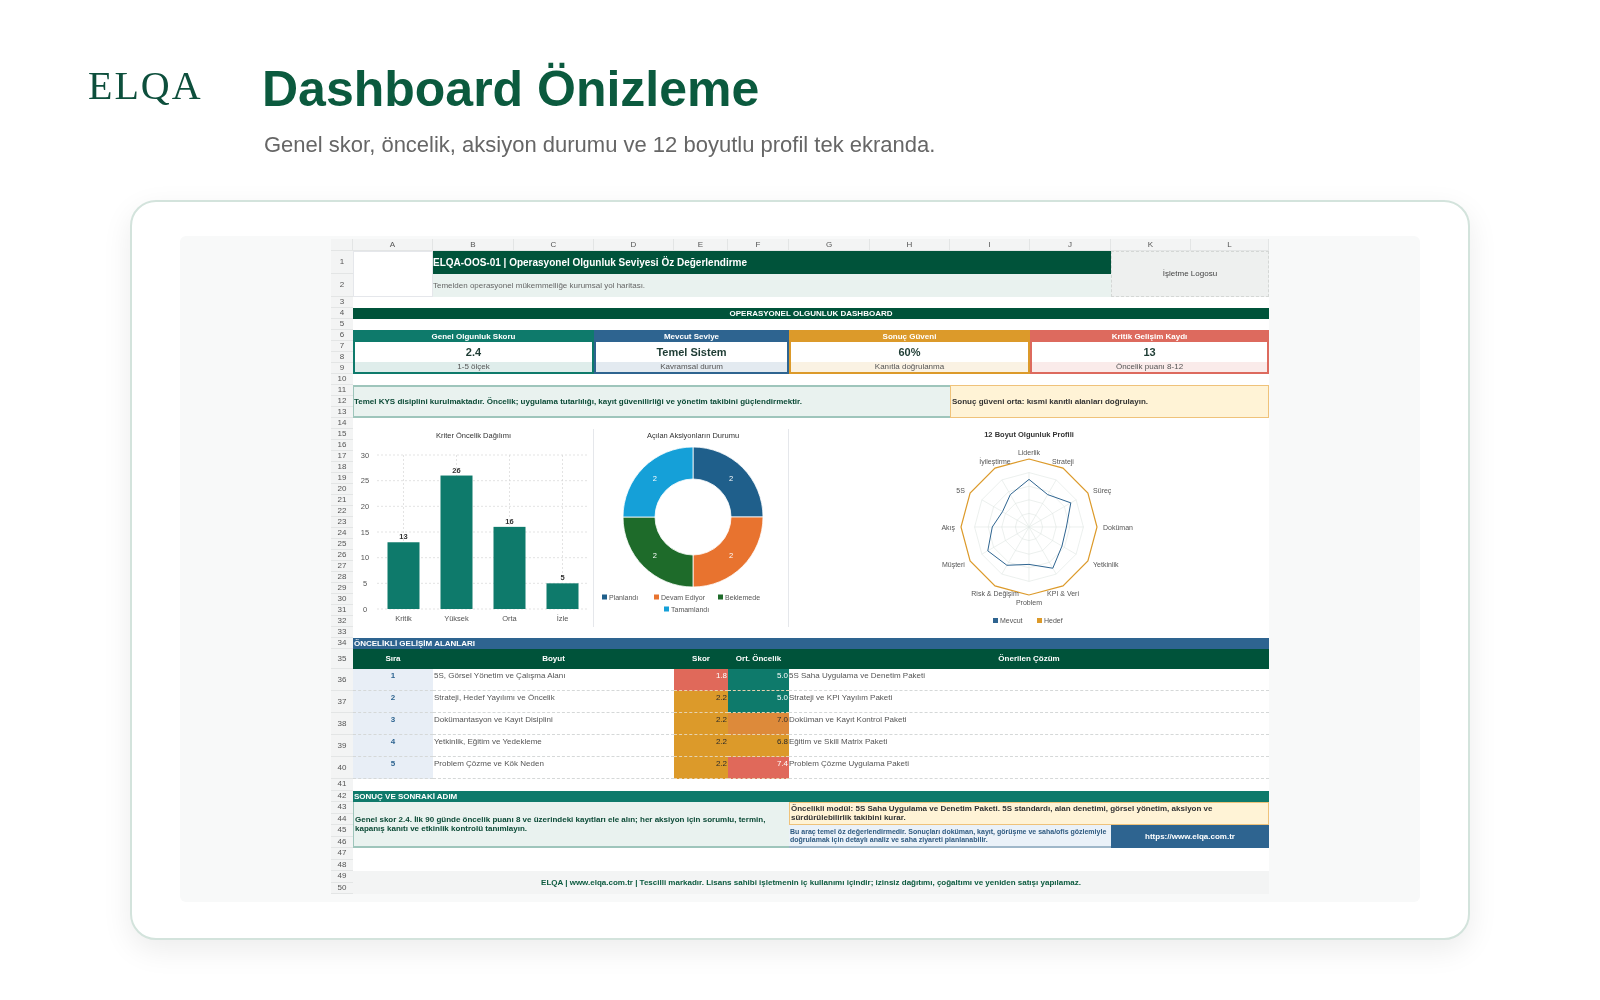 The image size is (1600, 1000). What do you see at coordinates (554, 245) in the screenshot?
I see `column-header: C` at bounding box center [554, 245].